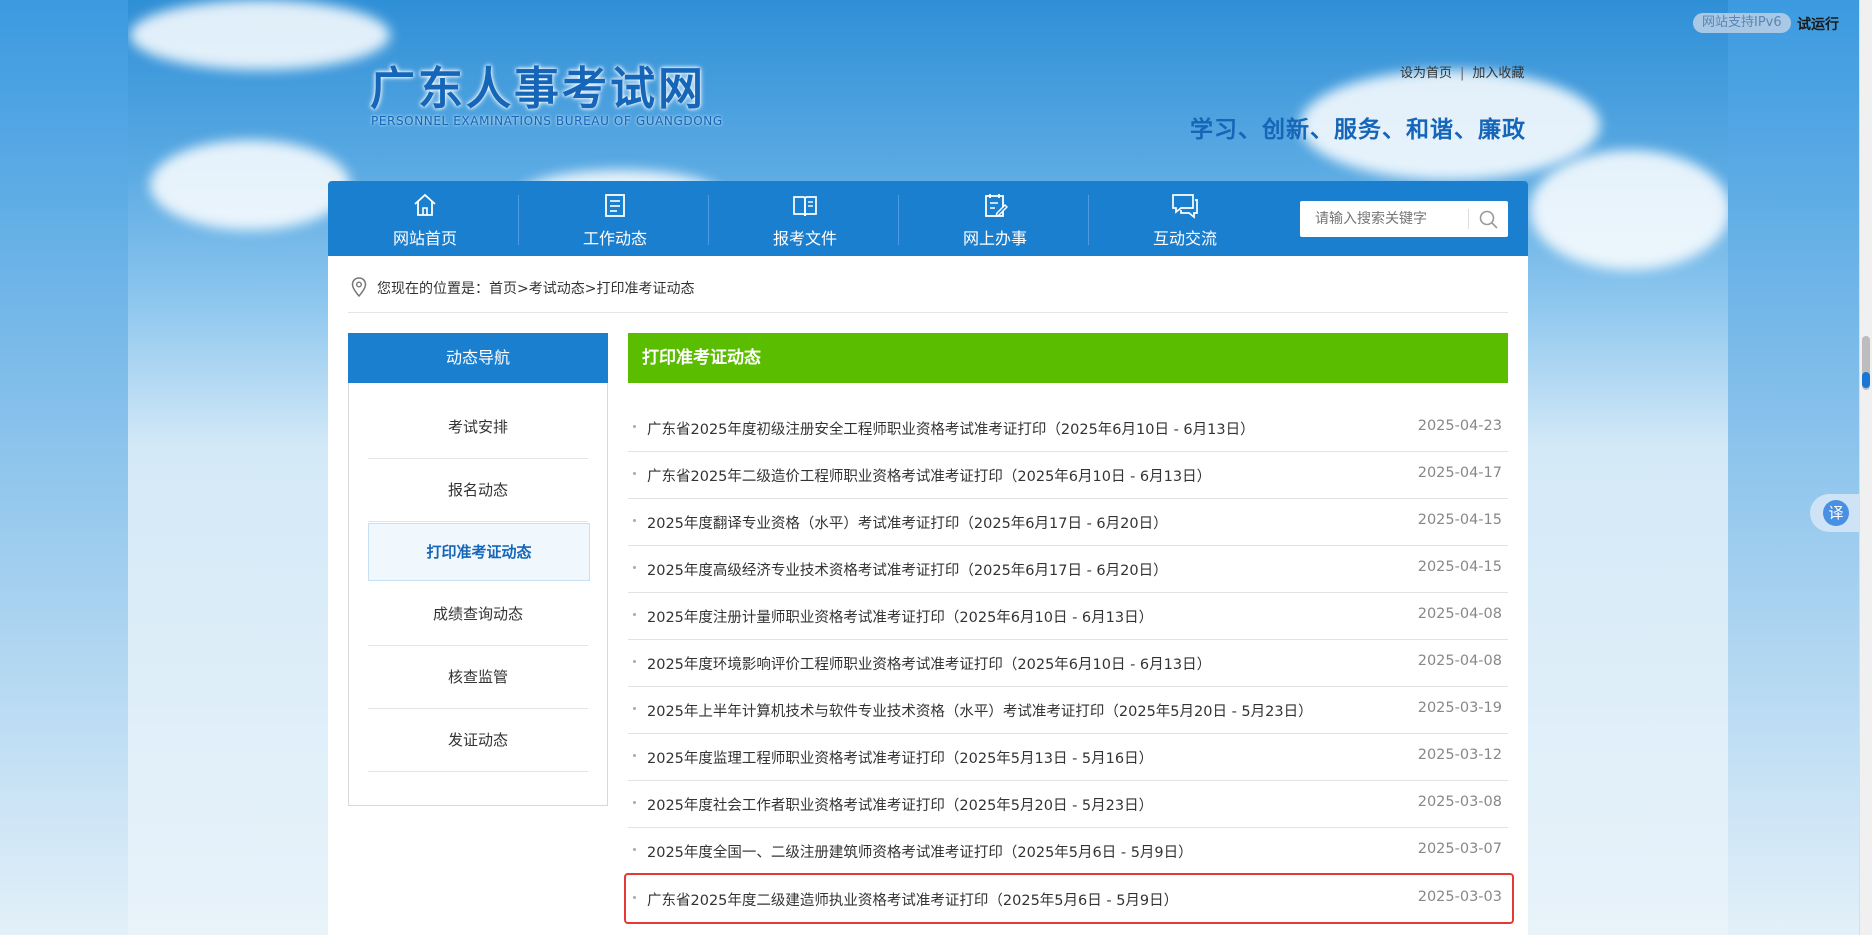 The height and width of the screenshot is (935, 1872). Describe the element at coordinates (1068, 358) in the screenshot. I see `list-title: 打印准考证动态` at that location.